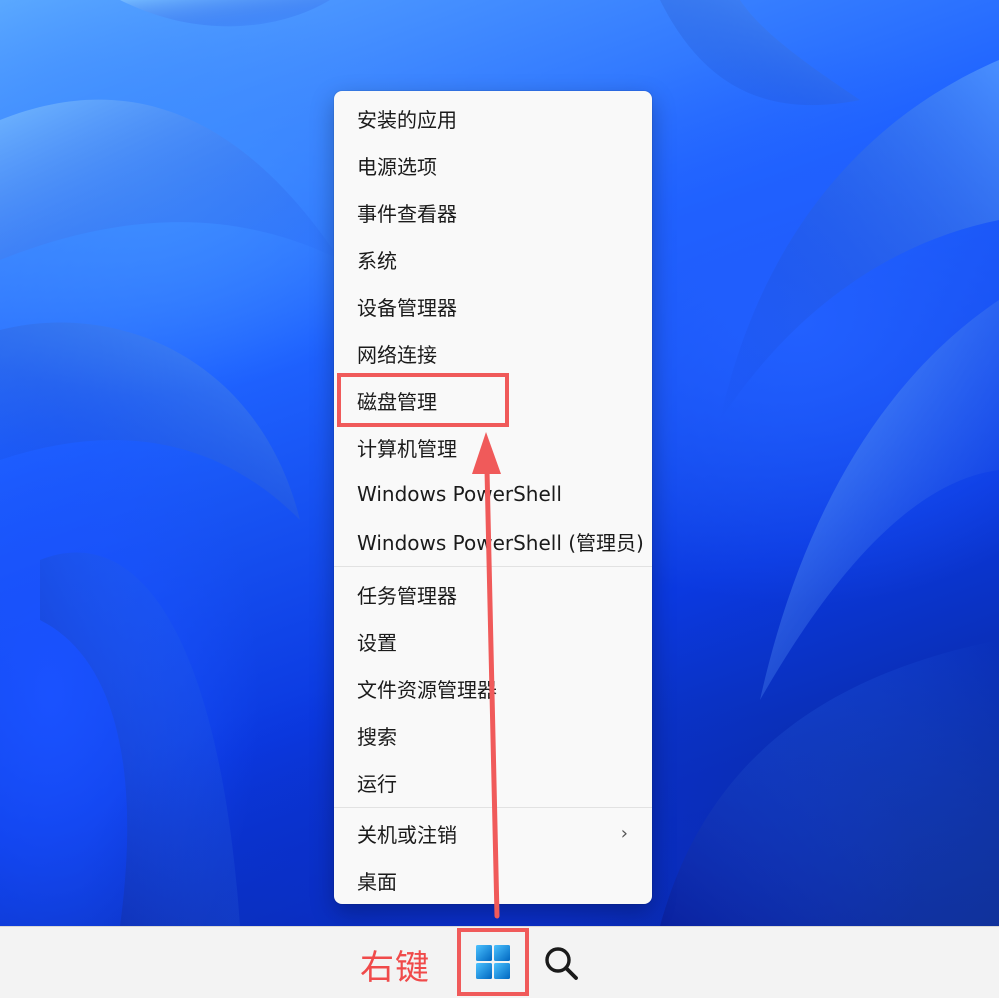 Image resolution: width=999 pixels, height=998 pixels. What do you see at coordinates (493, 400) in the screenshot?
I see `menu-item-disk-management: 磁盘管理` at bounding box center [493, 400].